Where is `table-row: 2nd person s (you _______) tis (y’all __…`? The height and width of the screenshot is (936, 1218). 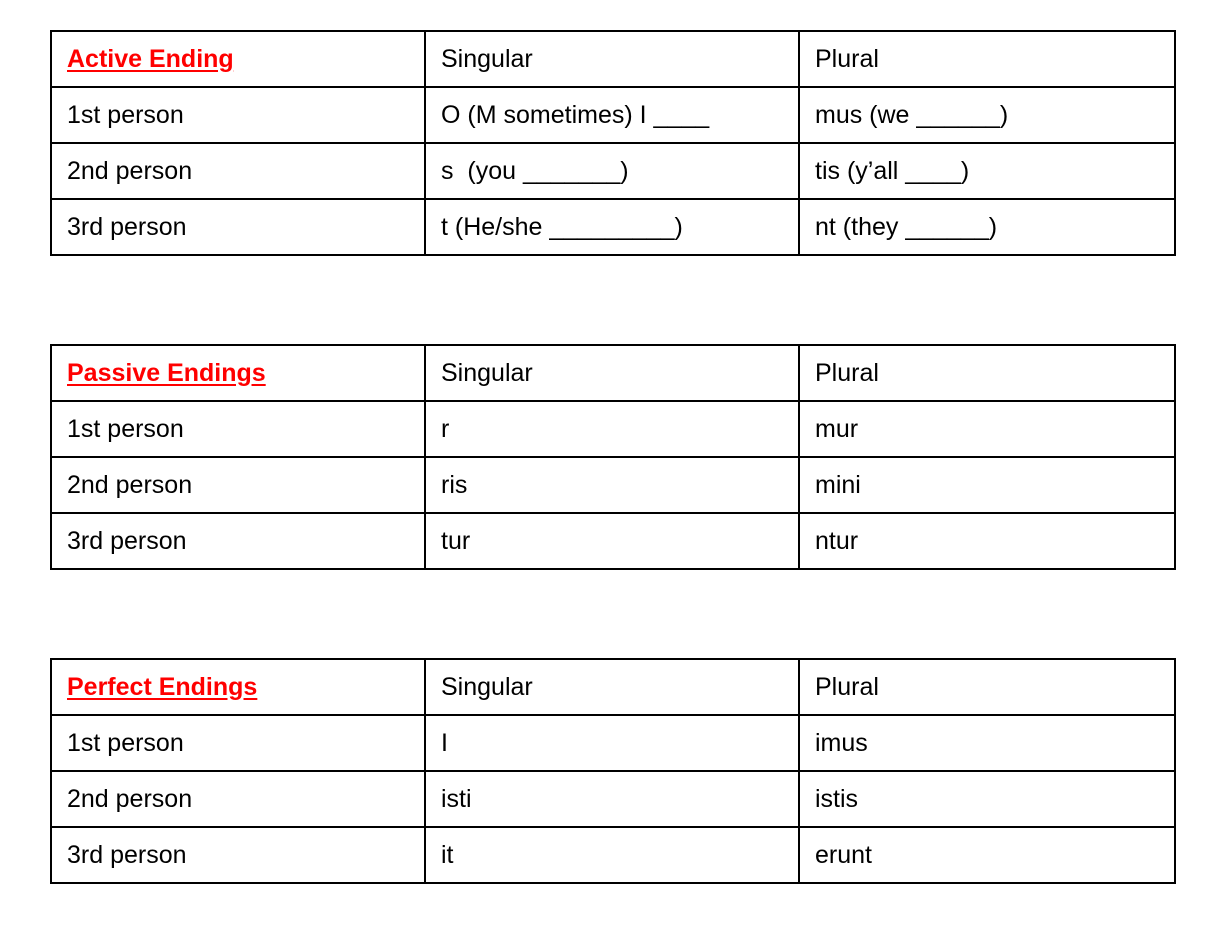
table-row: 2nd person s (you _______) tis (y’all __… is located at coordinates (613, 171).